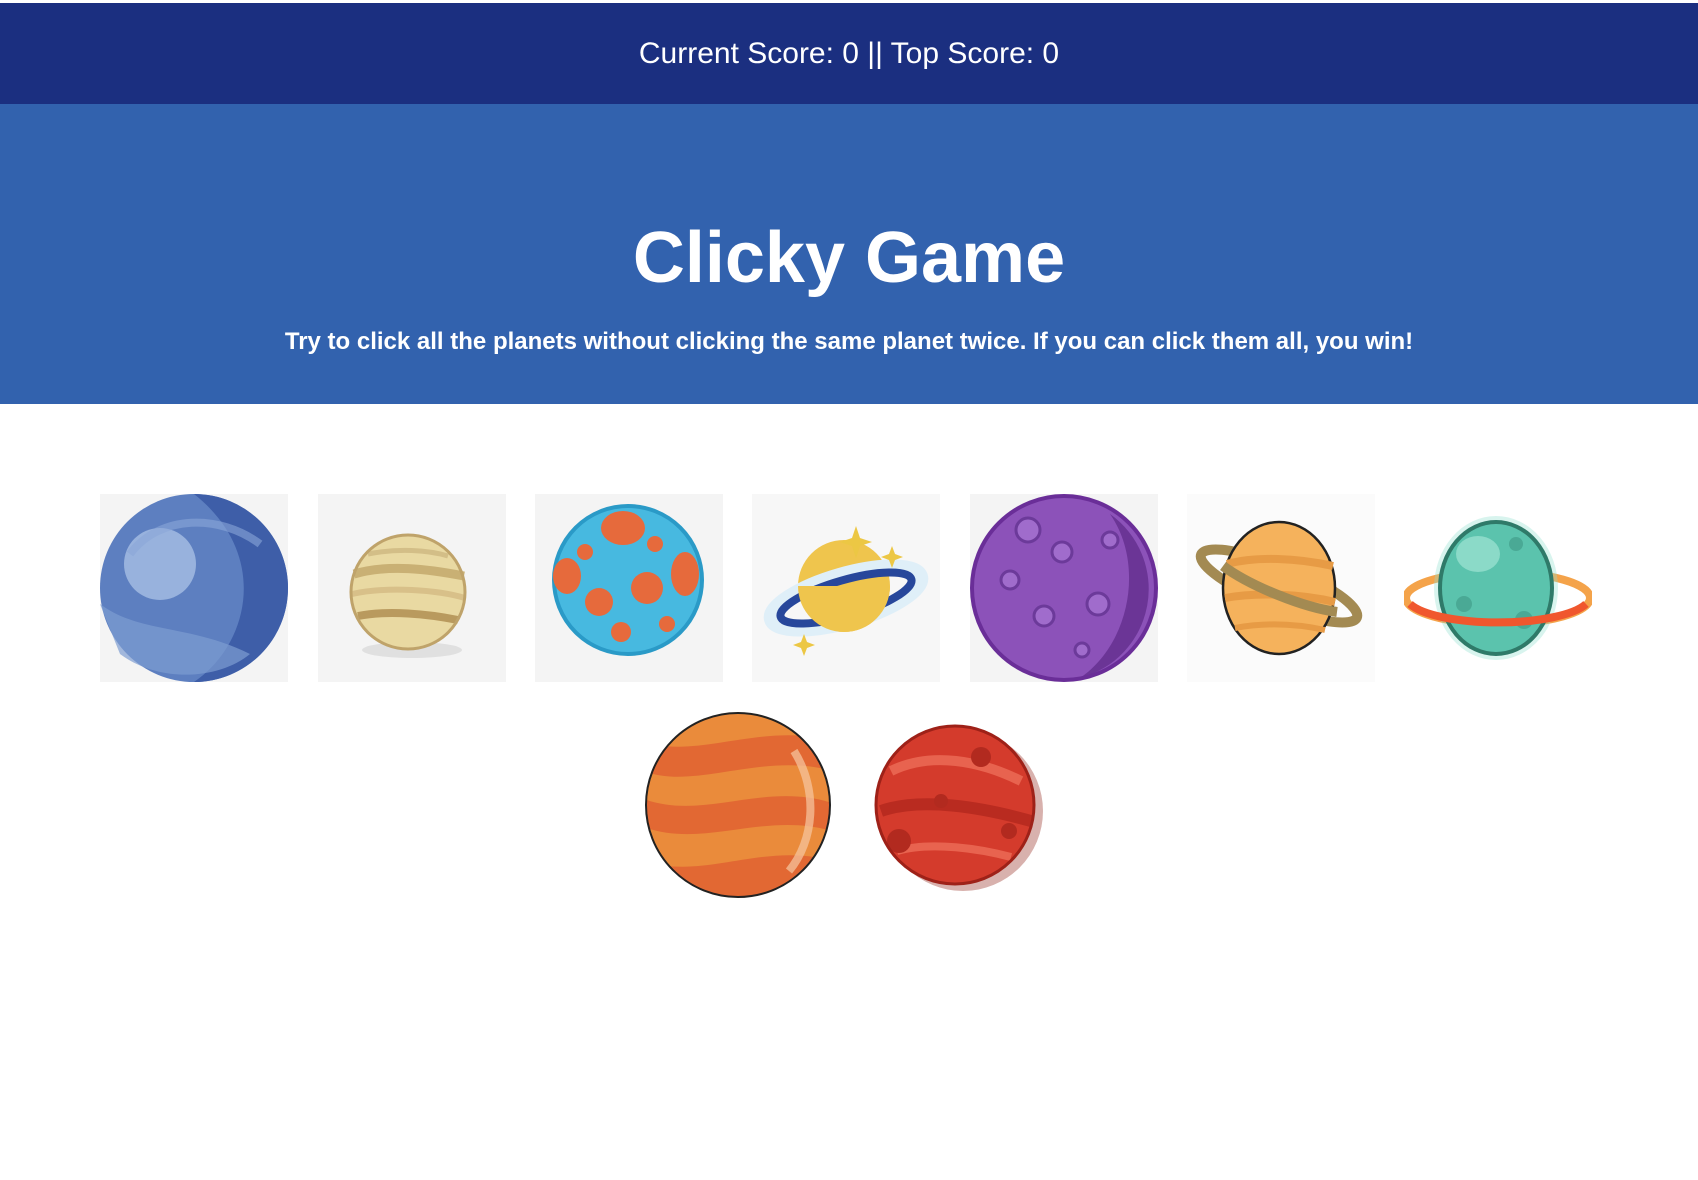 This screenshot has width=1698, height=1180. What do you see at coordinates (958, 807) in the screenshot?
I see `red-planet-icon` at bounding box center [958, 807].